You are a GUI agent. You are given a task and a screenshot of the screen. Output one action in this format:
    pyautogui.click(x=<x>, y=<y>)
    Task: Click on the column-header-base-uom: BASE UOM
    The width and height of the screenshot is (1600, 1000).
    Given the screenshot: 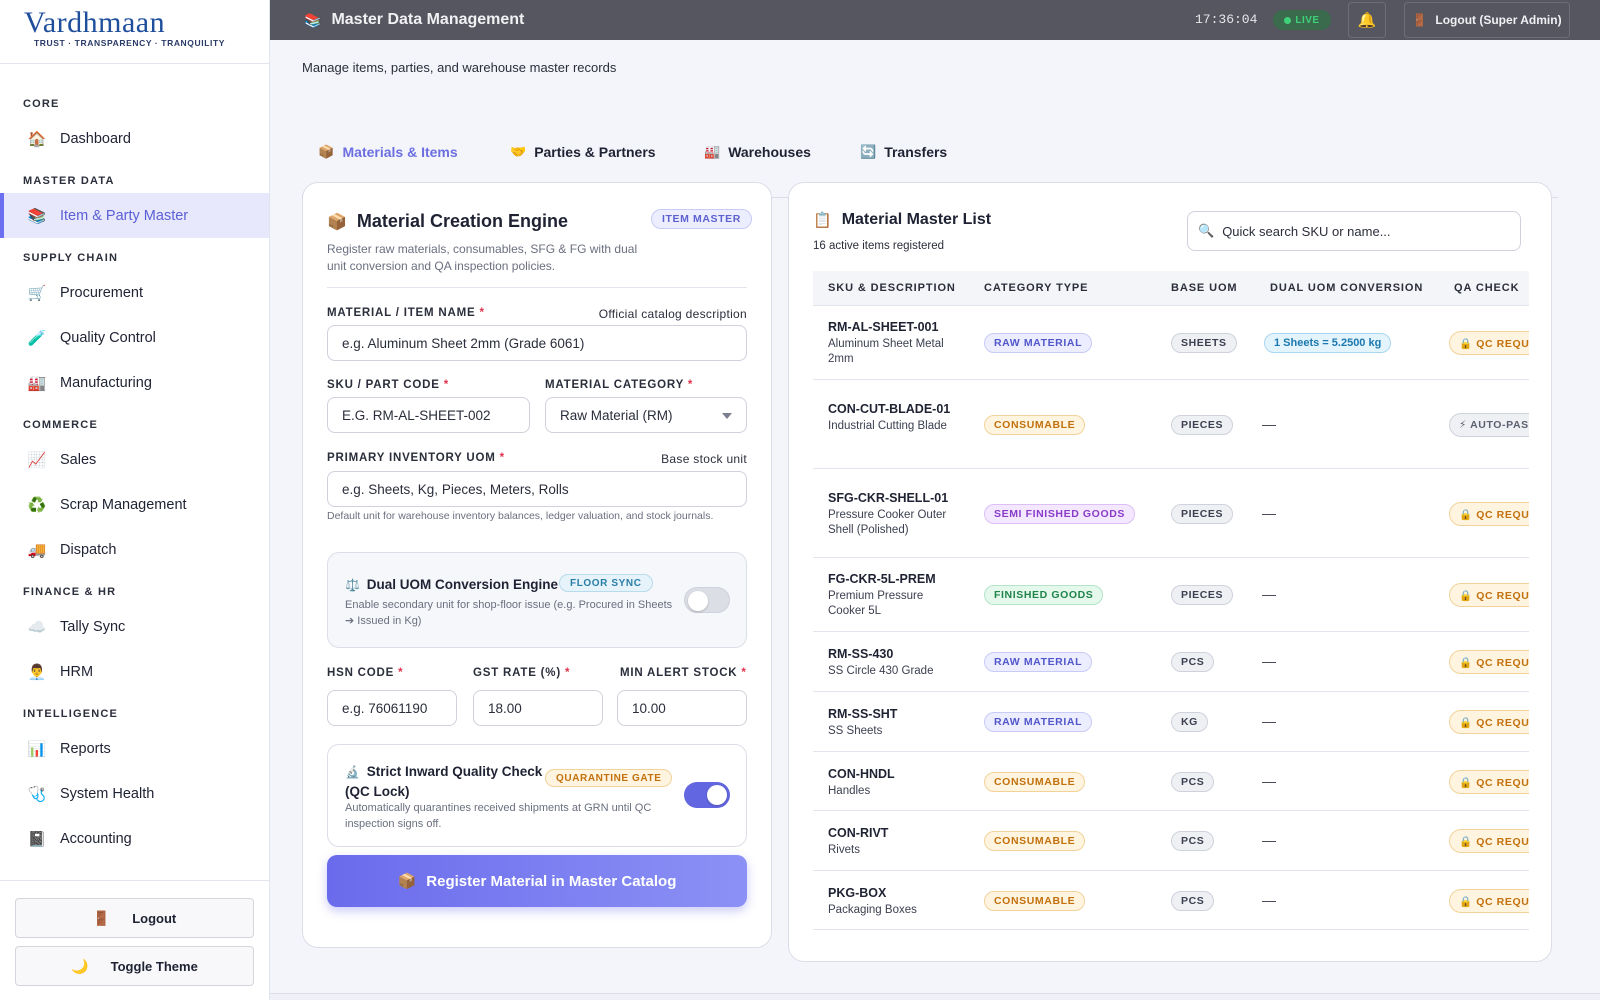 What is the action you would take?
    pyautogui.click(x=1204, y=288)
    